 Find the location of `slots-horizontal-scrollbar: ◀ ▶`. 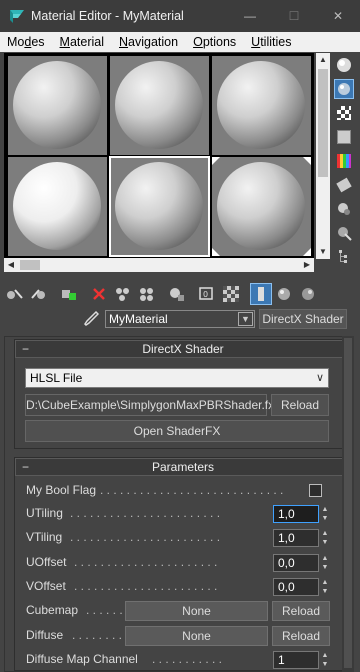

slots-horizontal-scrollbar: ◀ ▶ is located at coordinates (159, 265).